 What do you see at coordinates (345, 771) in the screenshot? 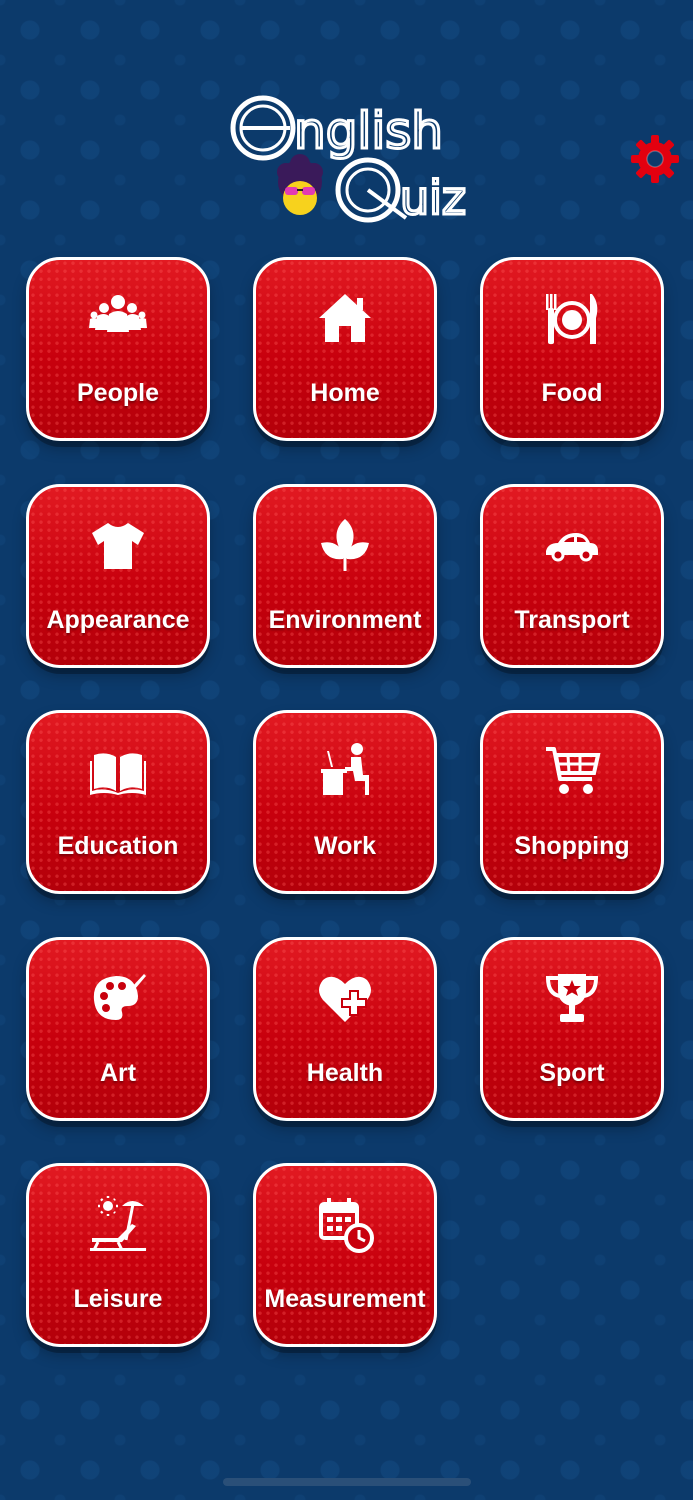
I see `desk-worker-icon` at bounding box center [345, 771].